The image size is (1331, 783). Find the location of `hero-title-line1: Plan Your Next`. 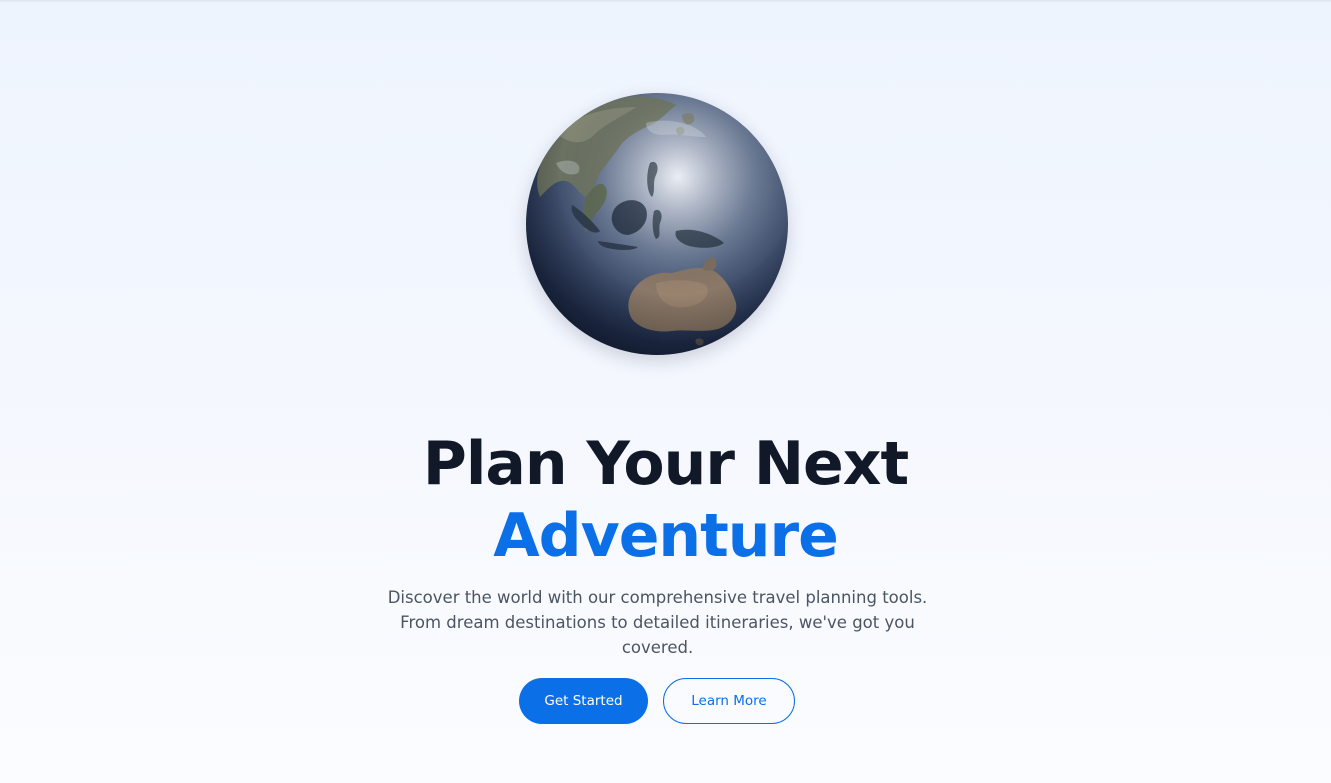

hero-title-line1: Plan Your Next is located at coordinates (665, 464).